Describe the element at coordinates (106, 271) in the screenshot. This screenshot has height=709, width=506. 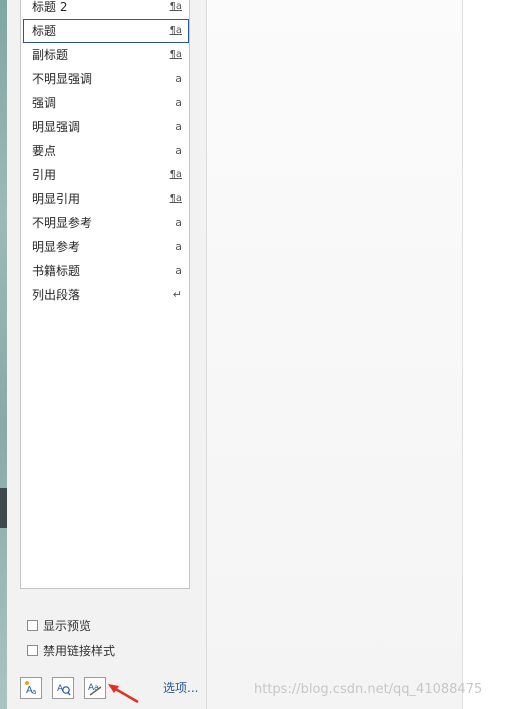
I see `style-item: 书籍标题 a` at that location.